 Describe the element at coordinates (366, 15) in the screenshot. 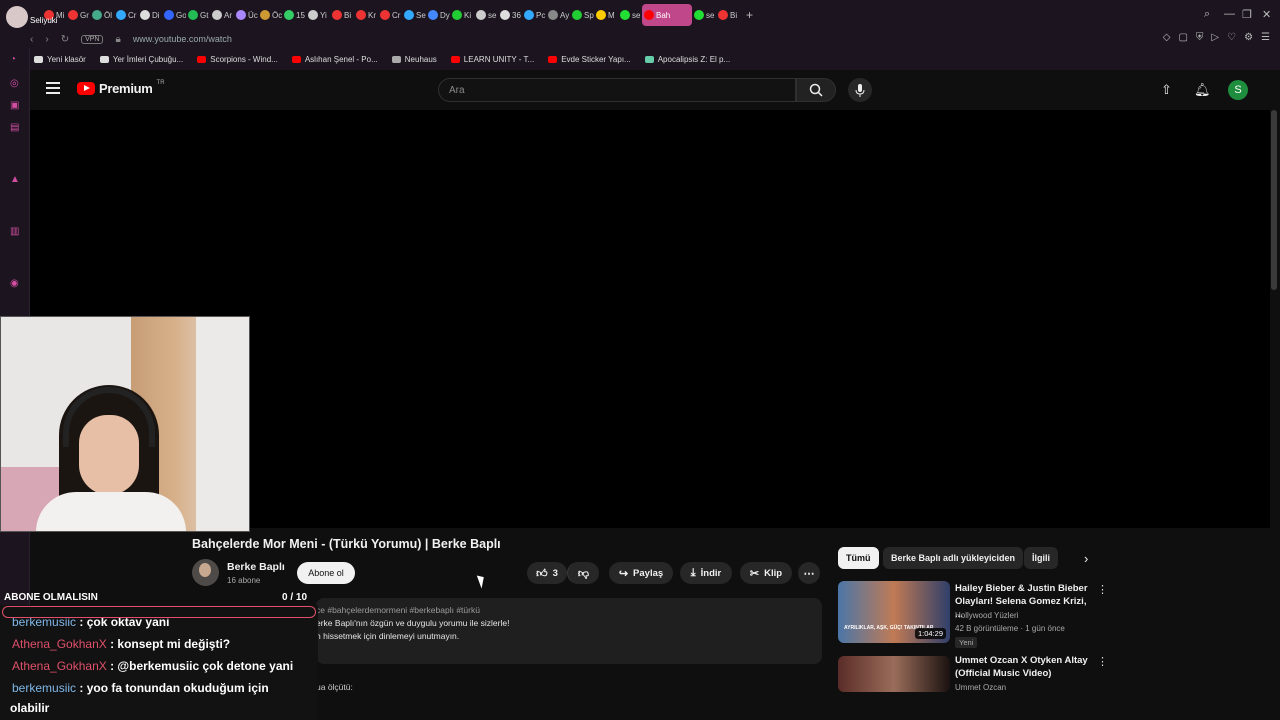

I see `browser-tab: Kr` at that location.